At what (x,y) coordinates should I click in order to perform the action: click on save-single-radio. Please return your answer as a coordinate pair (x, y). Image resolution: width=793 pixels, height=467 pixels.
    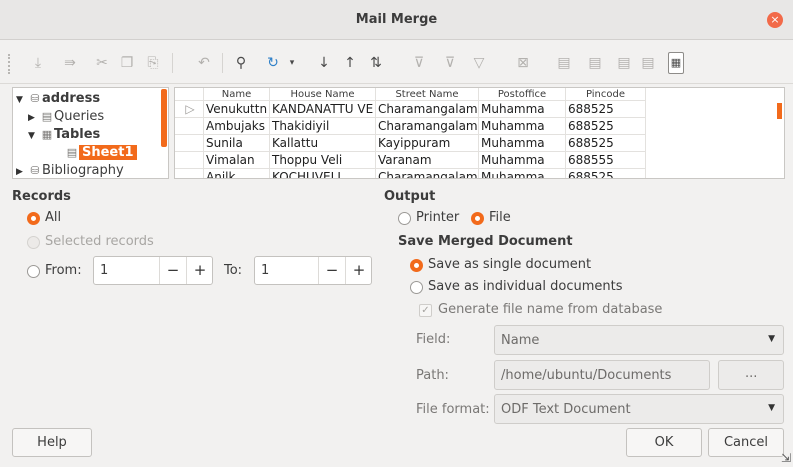
    Looking at the image, I should click on (416, 265).